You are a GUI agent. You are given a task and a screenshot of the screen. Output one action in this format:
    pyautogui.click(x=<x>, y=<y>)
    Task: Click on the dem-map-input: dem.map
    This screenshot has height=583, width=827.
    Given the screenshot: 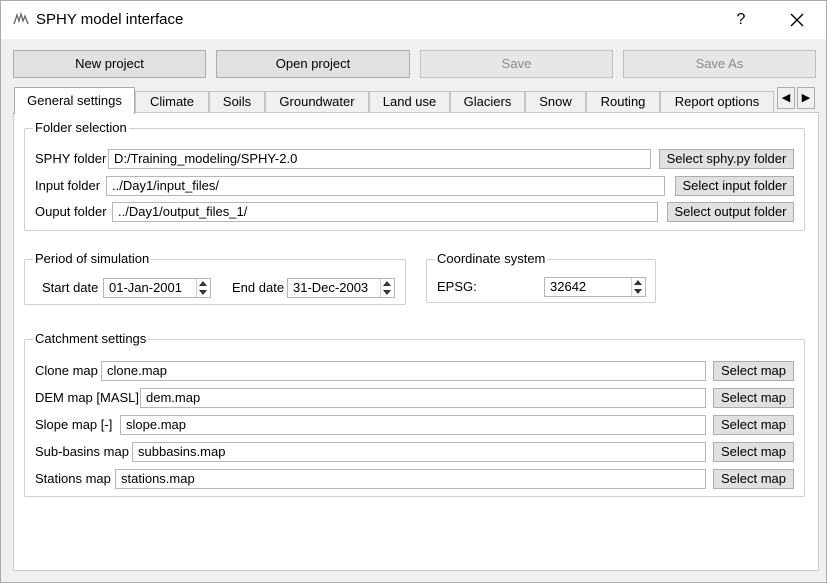 What is the action you would take?
    pyautogui.click(x=423, y=398)
    